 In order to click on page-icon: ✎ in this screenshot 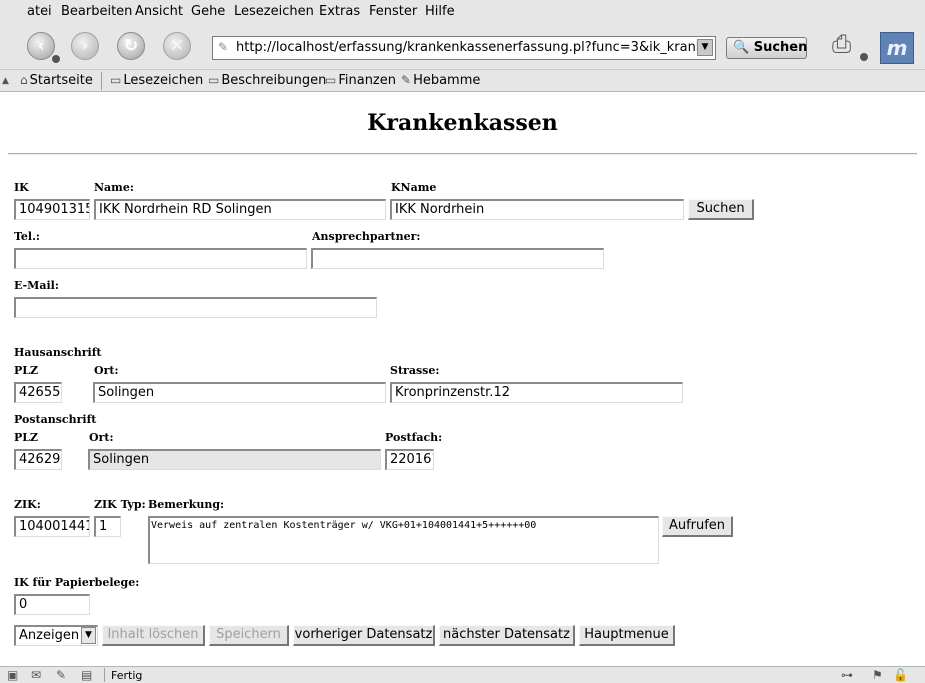, I will do `click(223, 47)`.